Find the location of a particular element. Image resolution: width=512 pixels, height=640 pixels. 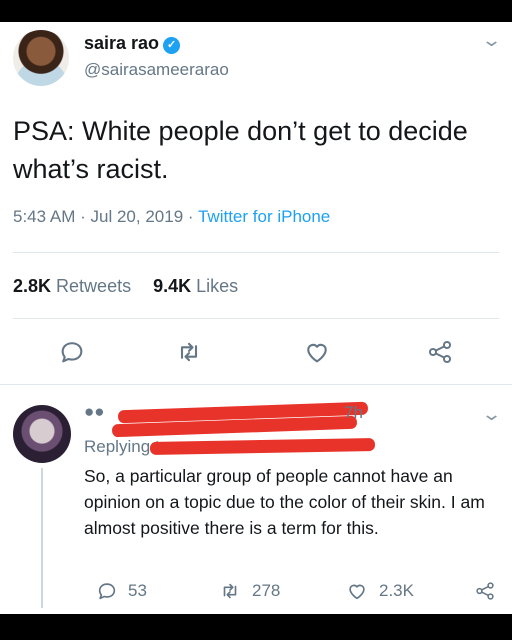

bottom-black-bar is located at coordinates (256, 627).